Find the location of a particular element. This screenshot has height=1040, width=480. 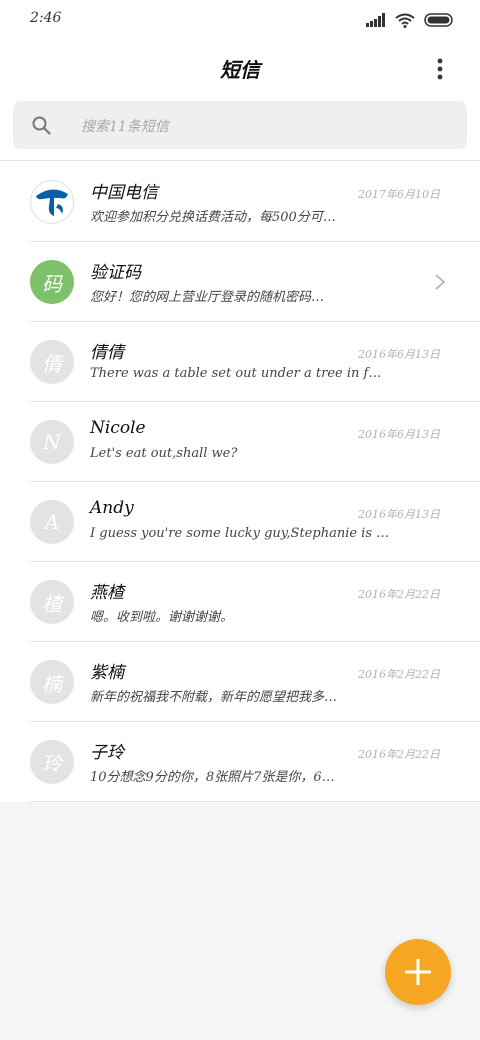

list-divider is located at coordinates (240, 160).